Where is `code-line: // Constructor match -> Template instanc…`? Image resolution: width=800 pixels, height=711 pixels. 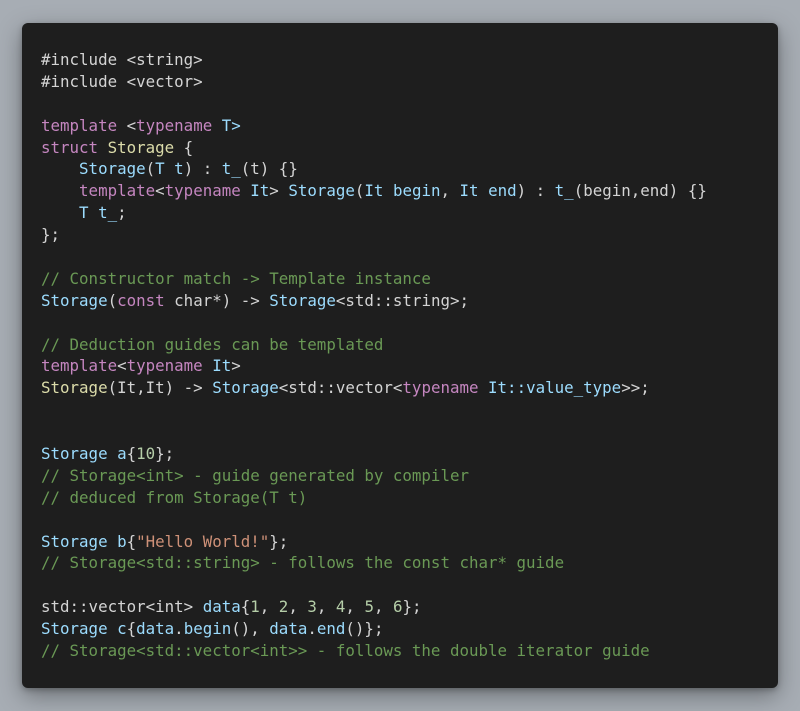 code-line: // Constructor match -> Template instanc… is located at coordinates (374, 279).